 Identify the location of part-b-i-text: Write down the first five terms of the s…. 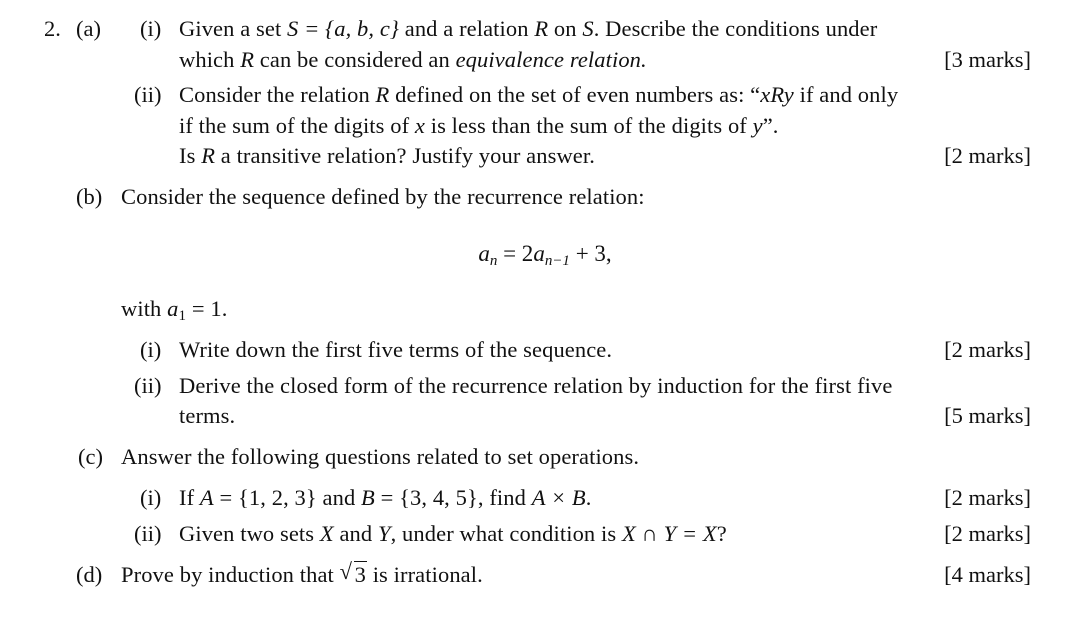
(396, 349).